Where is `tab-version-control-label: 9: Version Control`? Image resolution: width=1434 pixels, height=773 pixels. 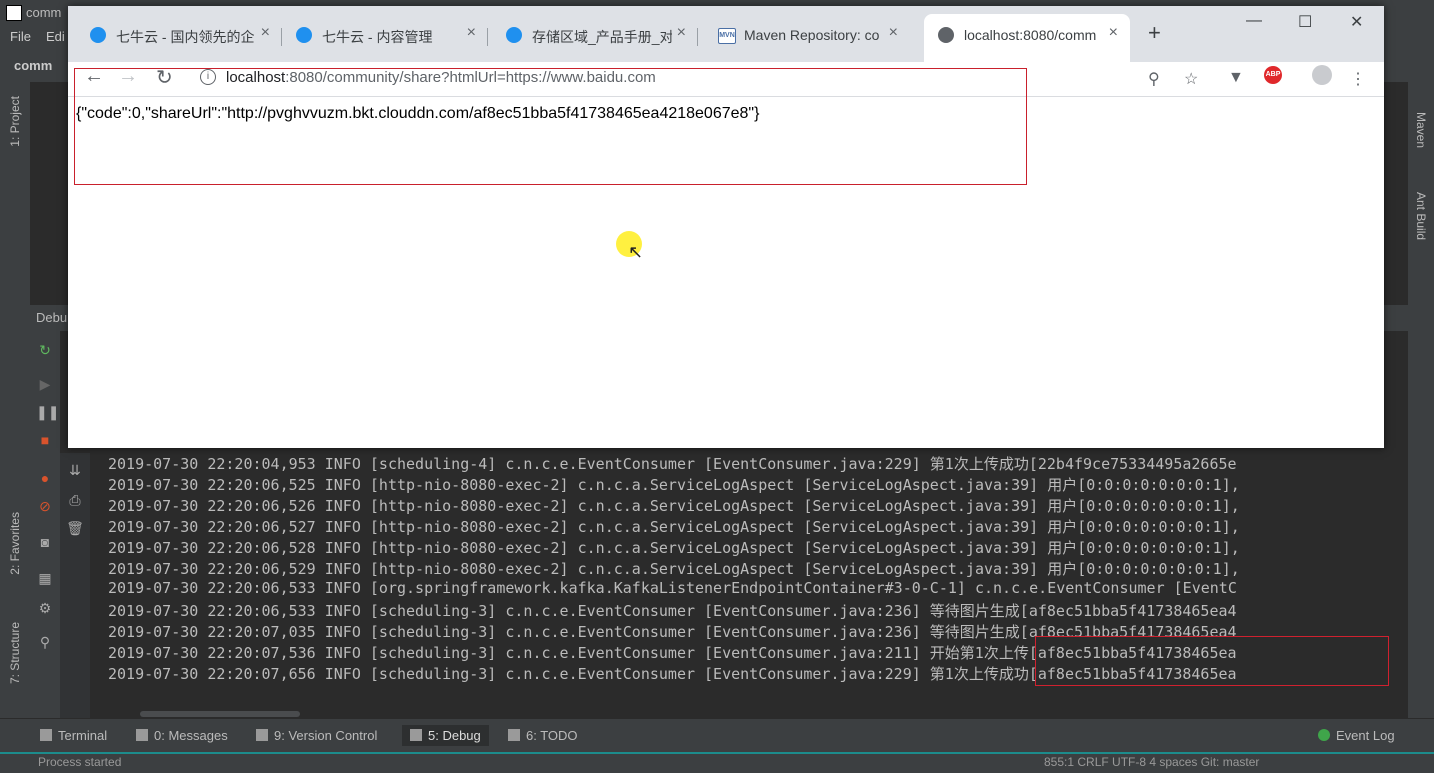 tab-version-control-label: 9: Version Control is located at coordinates (326, 735).